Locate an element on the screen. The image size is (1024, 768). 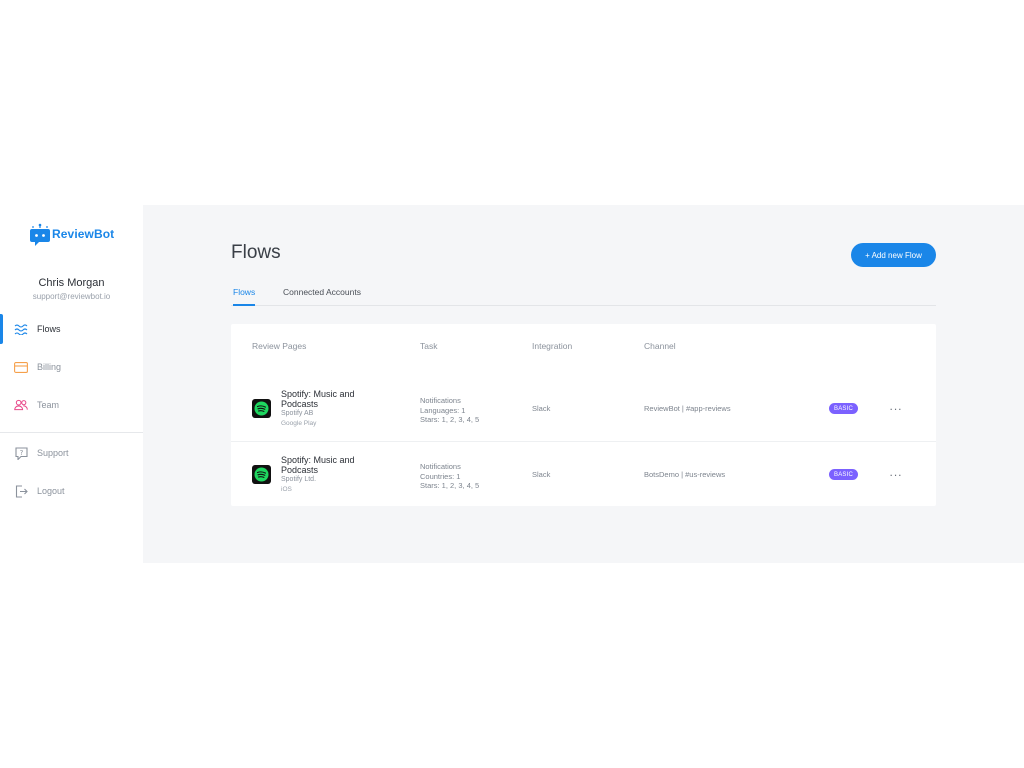
channel: ReviewBot | #app-reviews is located at coordinates (687, 408).